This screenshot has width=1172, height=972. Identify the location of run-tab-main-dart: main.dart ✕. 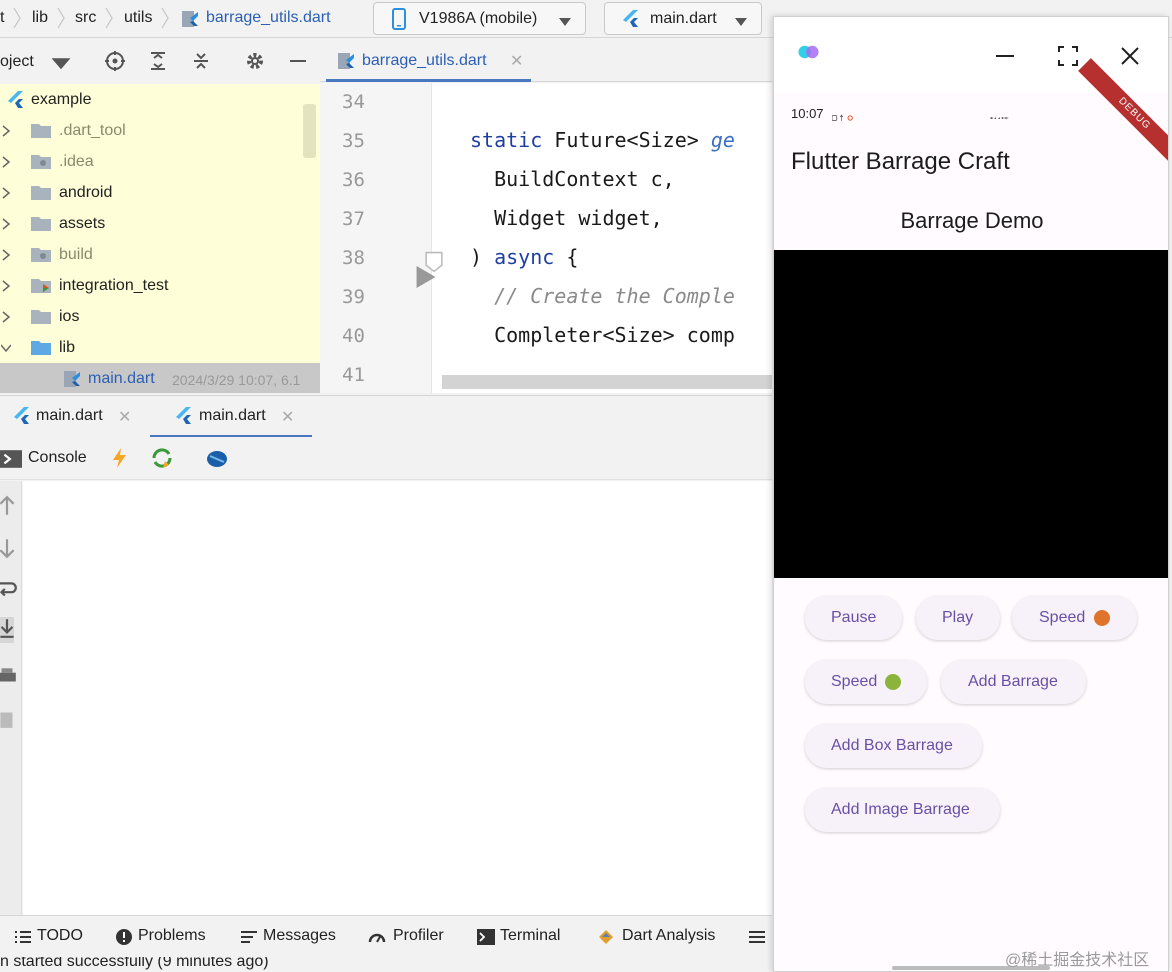
(70, 417).